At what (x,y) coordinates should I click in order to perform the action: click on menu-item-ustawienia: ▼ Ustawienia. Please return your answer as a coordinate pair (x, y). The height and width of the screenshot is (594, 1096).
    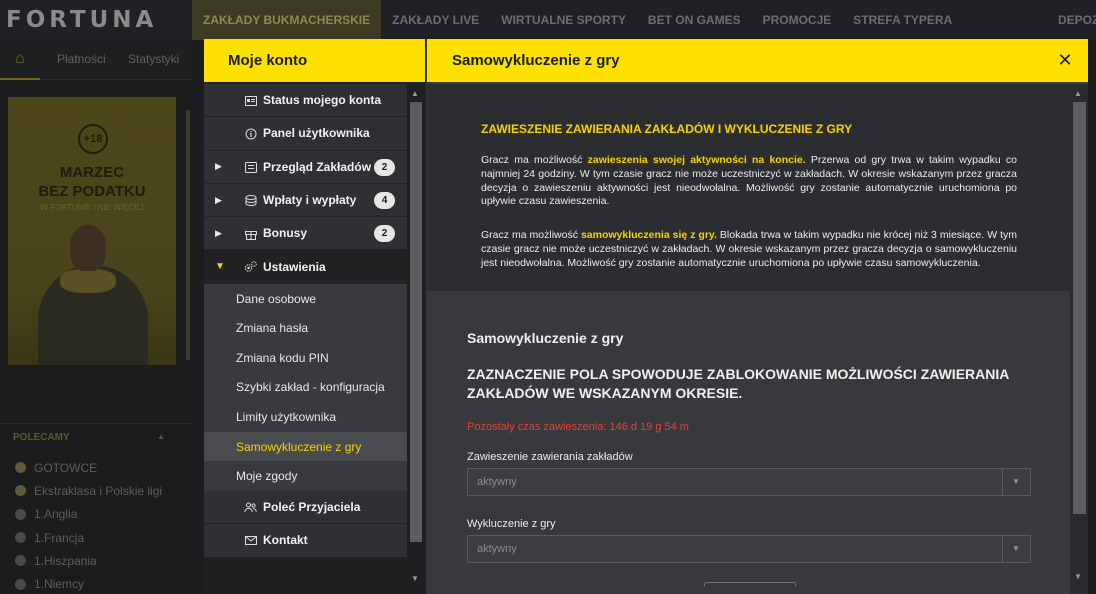
    Looking at the image, I should click on (305, 267).